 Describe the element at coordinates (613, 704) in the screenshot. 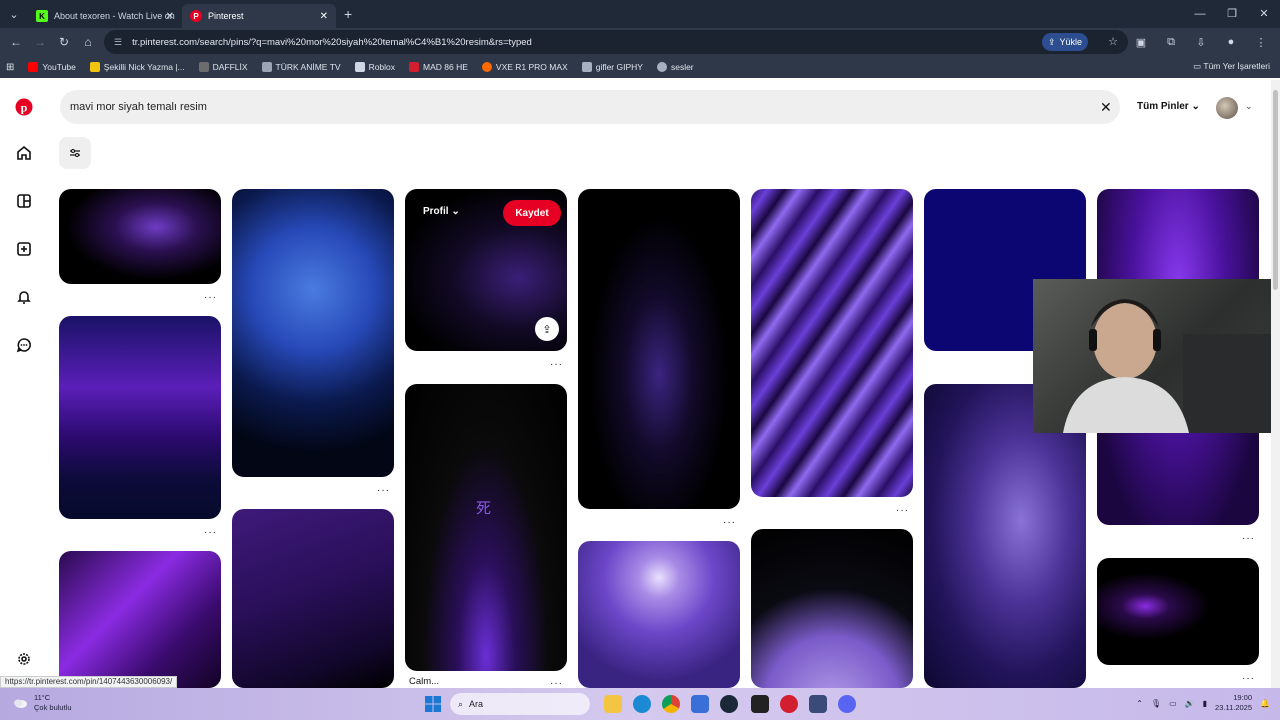

I see `file-explorer-icon` at that location.